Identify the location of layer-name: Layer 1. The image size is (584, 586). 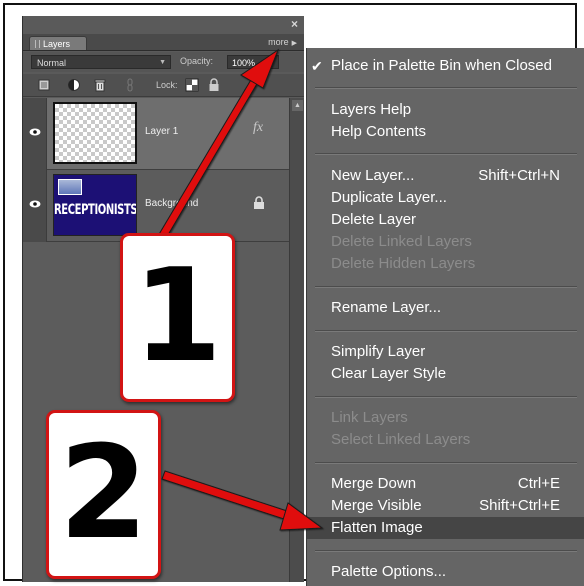
(162, 131).